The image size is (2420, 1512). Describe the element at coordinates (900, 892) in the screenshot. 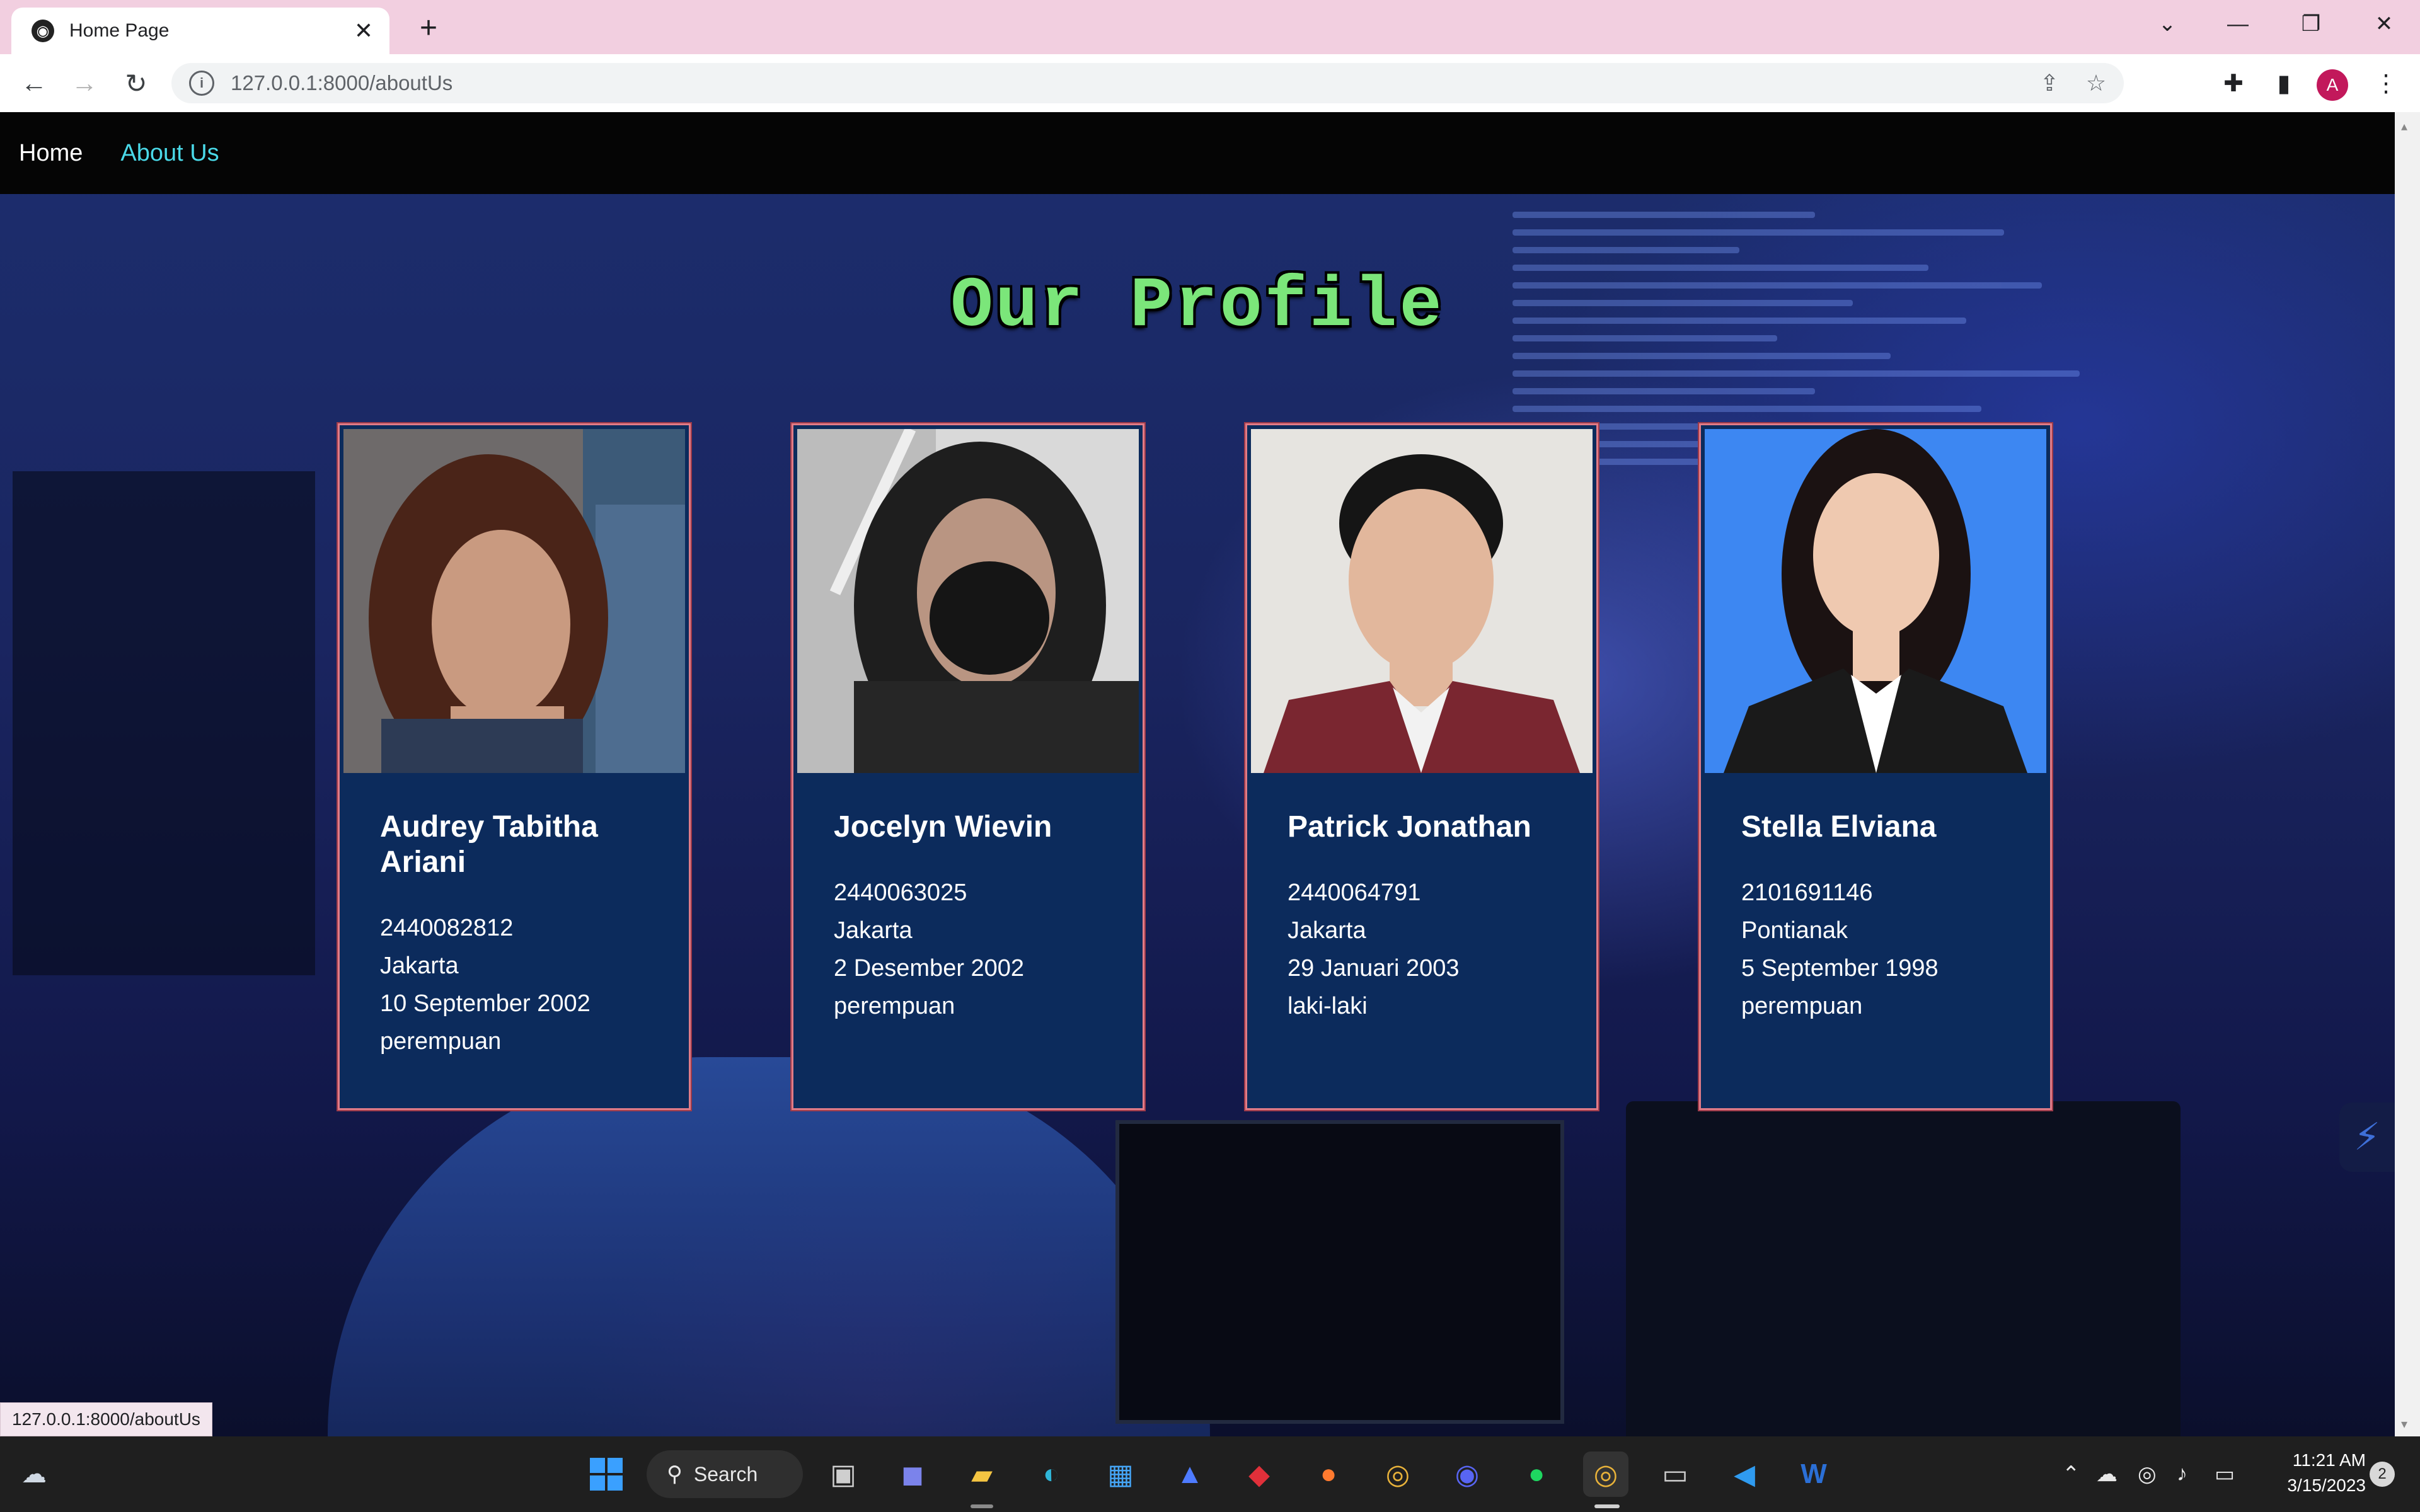

I see `profile-id: 2440063025` at that location.